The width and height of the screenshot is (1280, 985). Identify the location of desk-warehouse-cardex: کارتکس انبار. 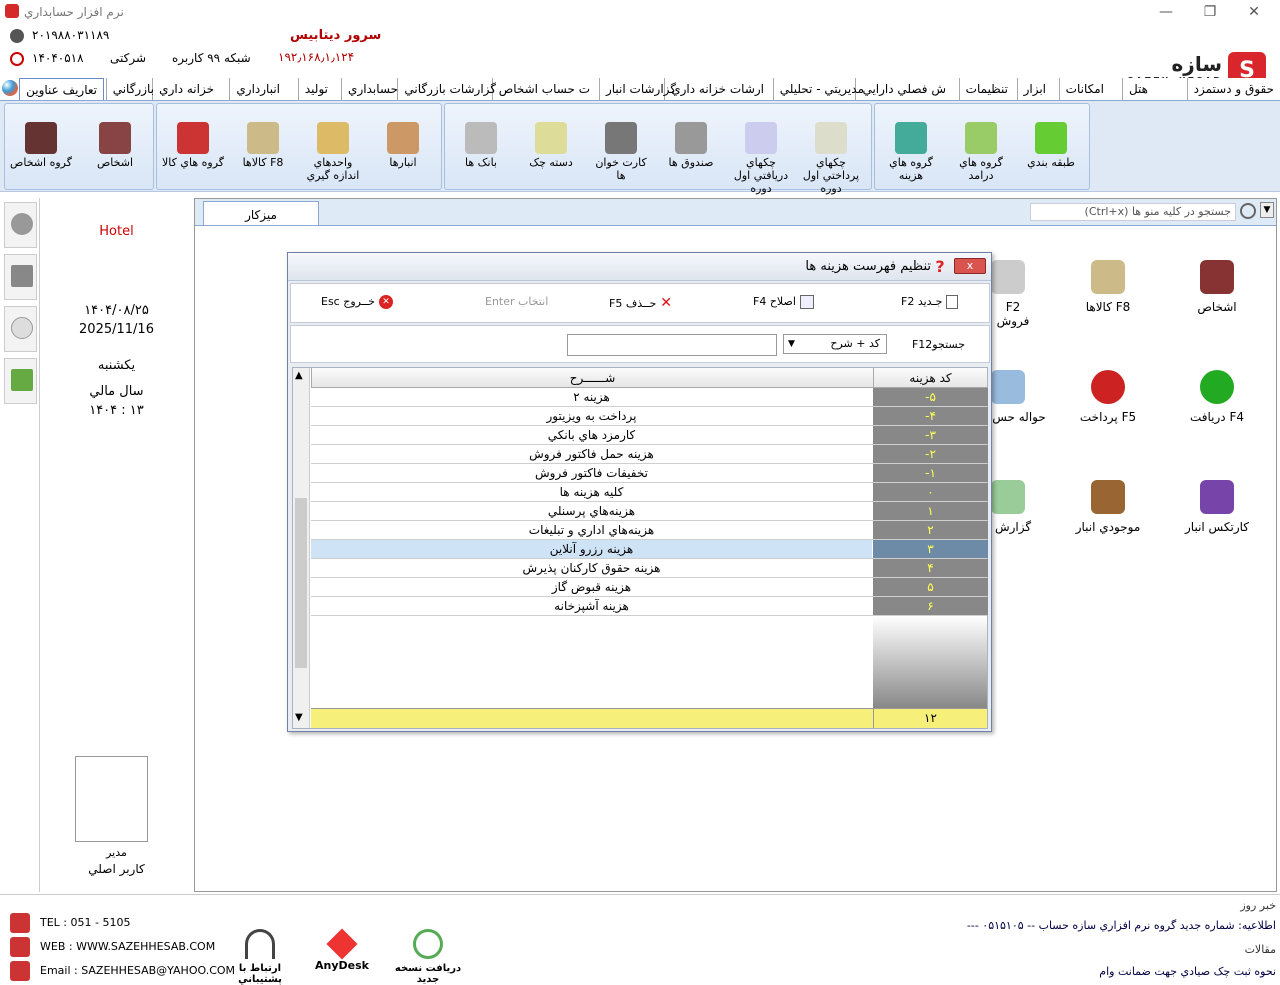
(1217, 507).